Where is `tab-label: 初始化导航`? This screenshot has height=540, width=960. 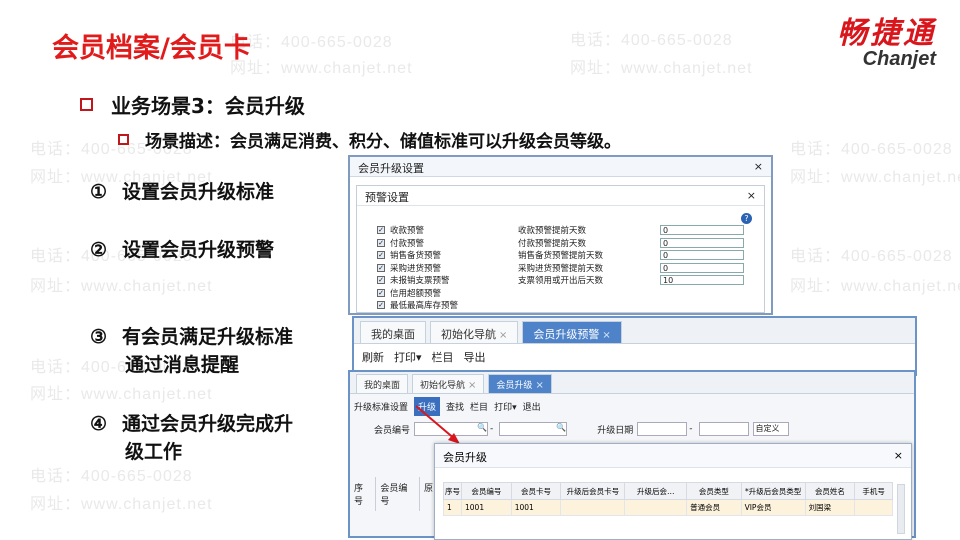
tab-label: 初始化导航 is located at coordinates (443, 386).